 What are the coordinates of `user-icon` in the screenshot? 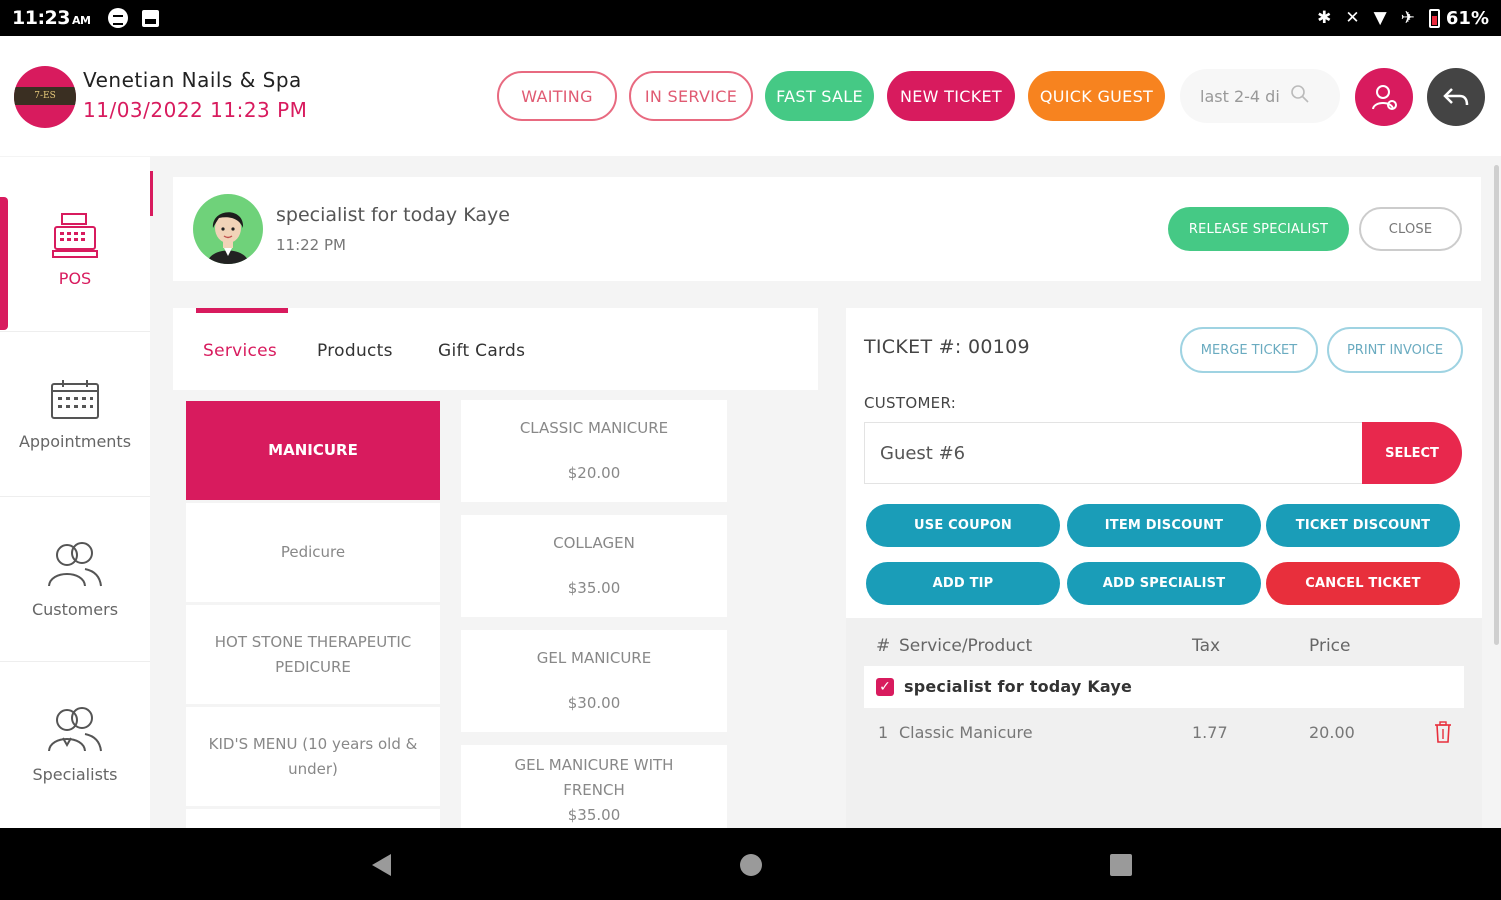 It's located at (1384, 97).